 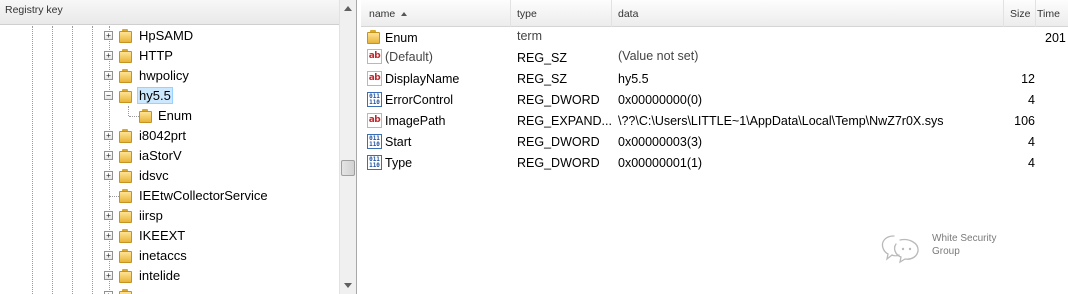 I want to click on value-row-type: 011 110 Type REG_DWORD 0x00000001(1) 4, so click(x=714, y=163).